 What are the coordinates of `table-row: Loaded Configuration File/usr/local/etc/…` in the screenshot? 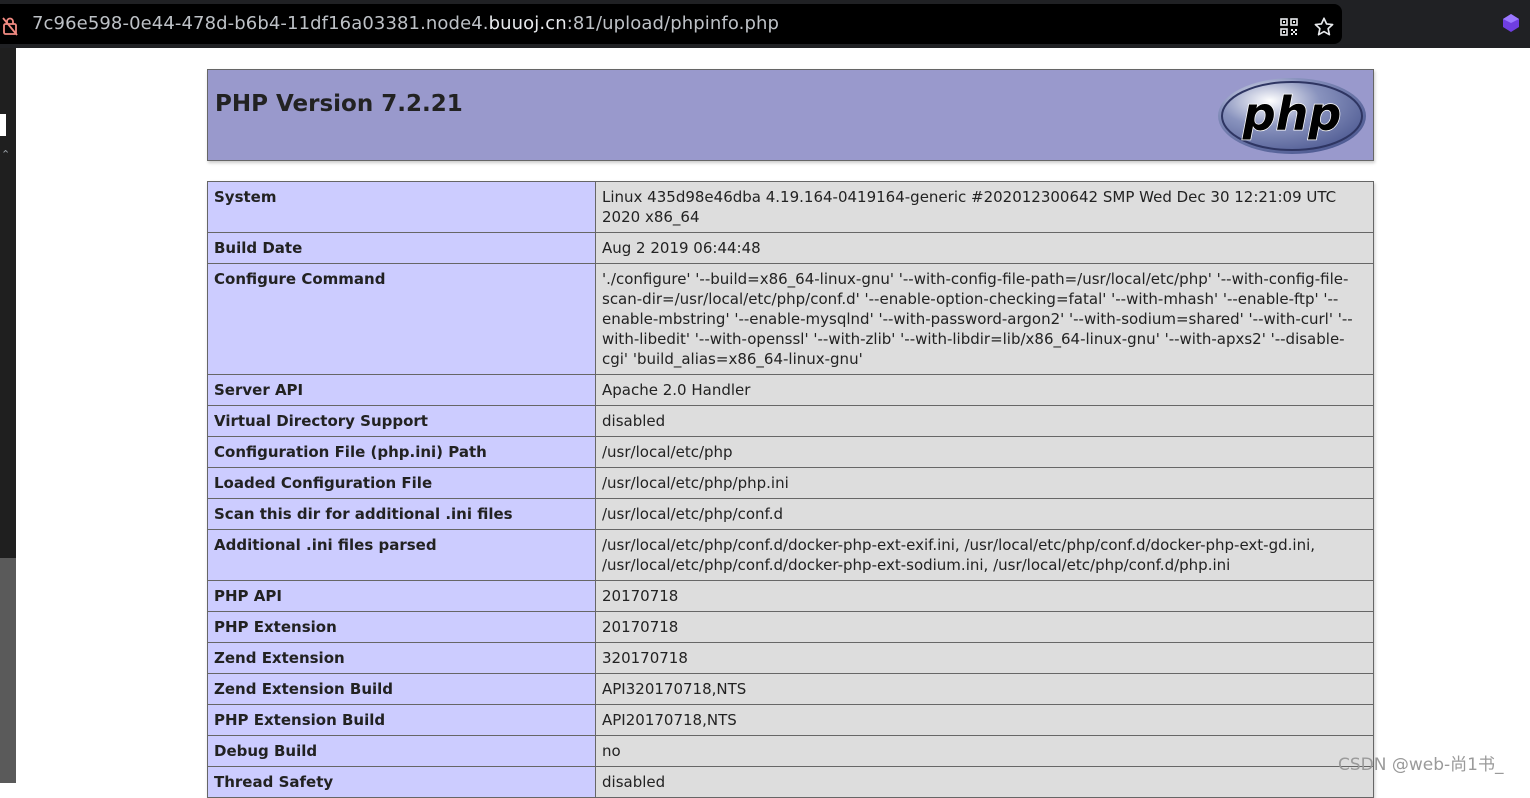 It's located at (790, 483).